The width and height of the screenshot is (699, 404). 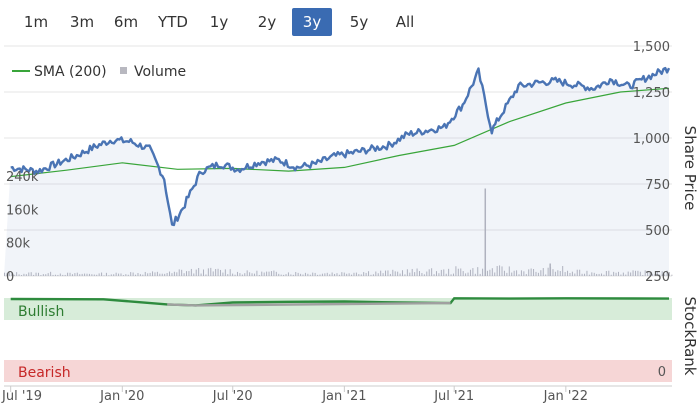 I want to click on volume-tick-label: 240k, so click(x=22, y=177).